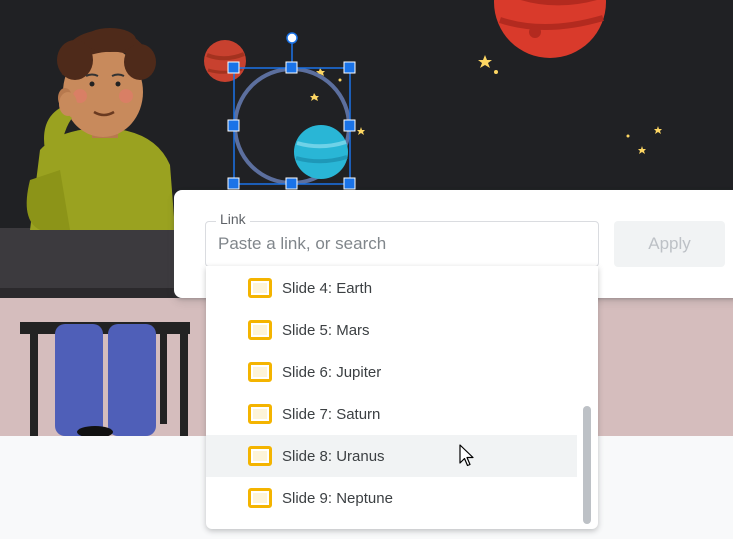  Describe the element at coordinates (587, 465) in the screenshot. I see `dropdown-scrollbar` at that location.